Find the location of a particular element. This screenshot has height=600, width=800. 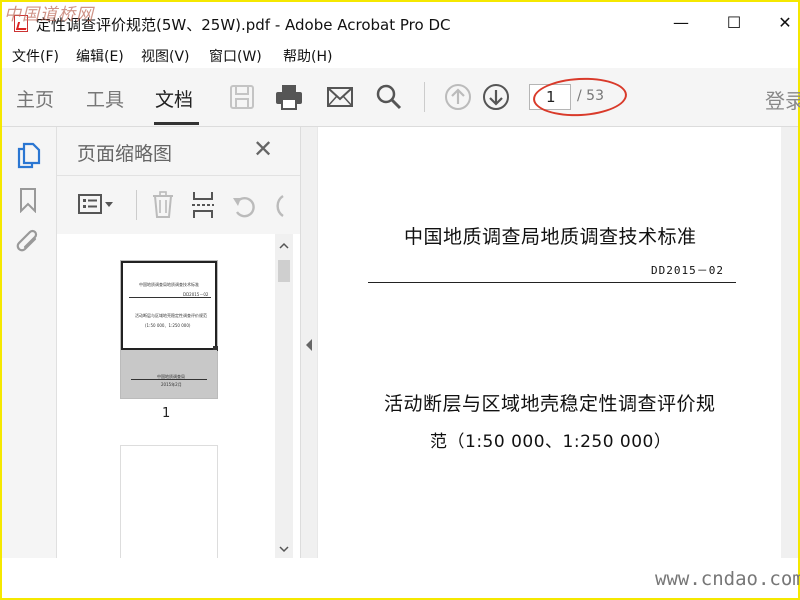

insert-page-icon is located at coordinates (203, 205).